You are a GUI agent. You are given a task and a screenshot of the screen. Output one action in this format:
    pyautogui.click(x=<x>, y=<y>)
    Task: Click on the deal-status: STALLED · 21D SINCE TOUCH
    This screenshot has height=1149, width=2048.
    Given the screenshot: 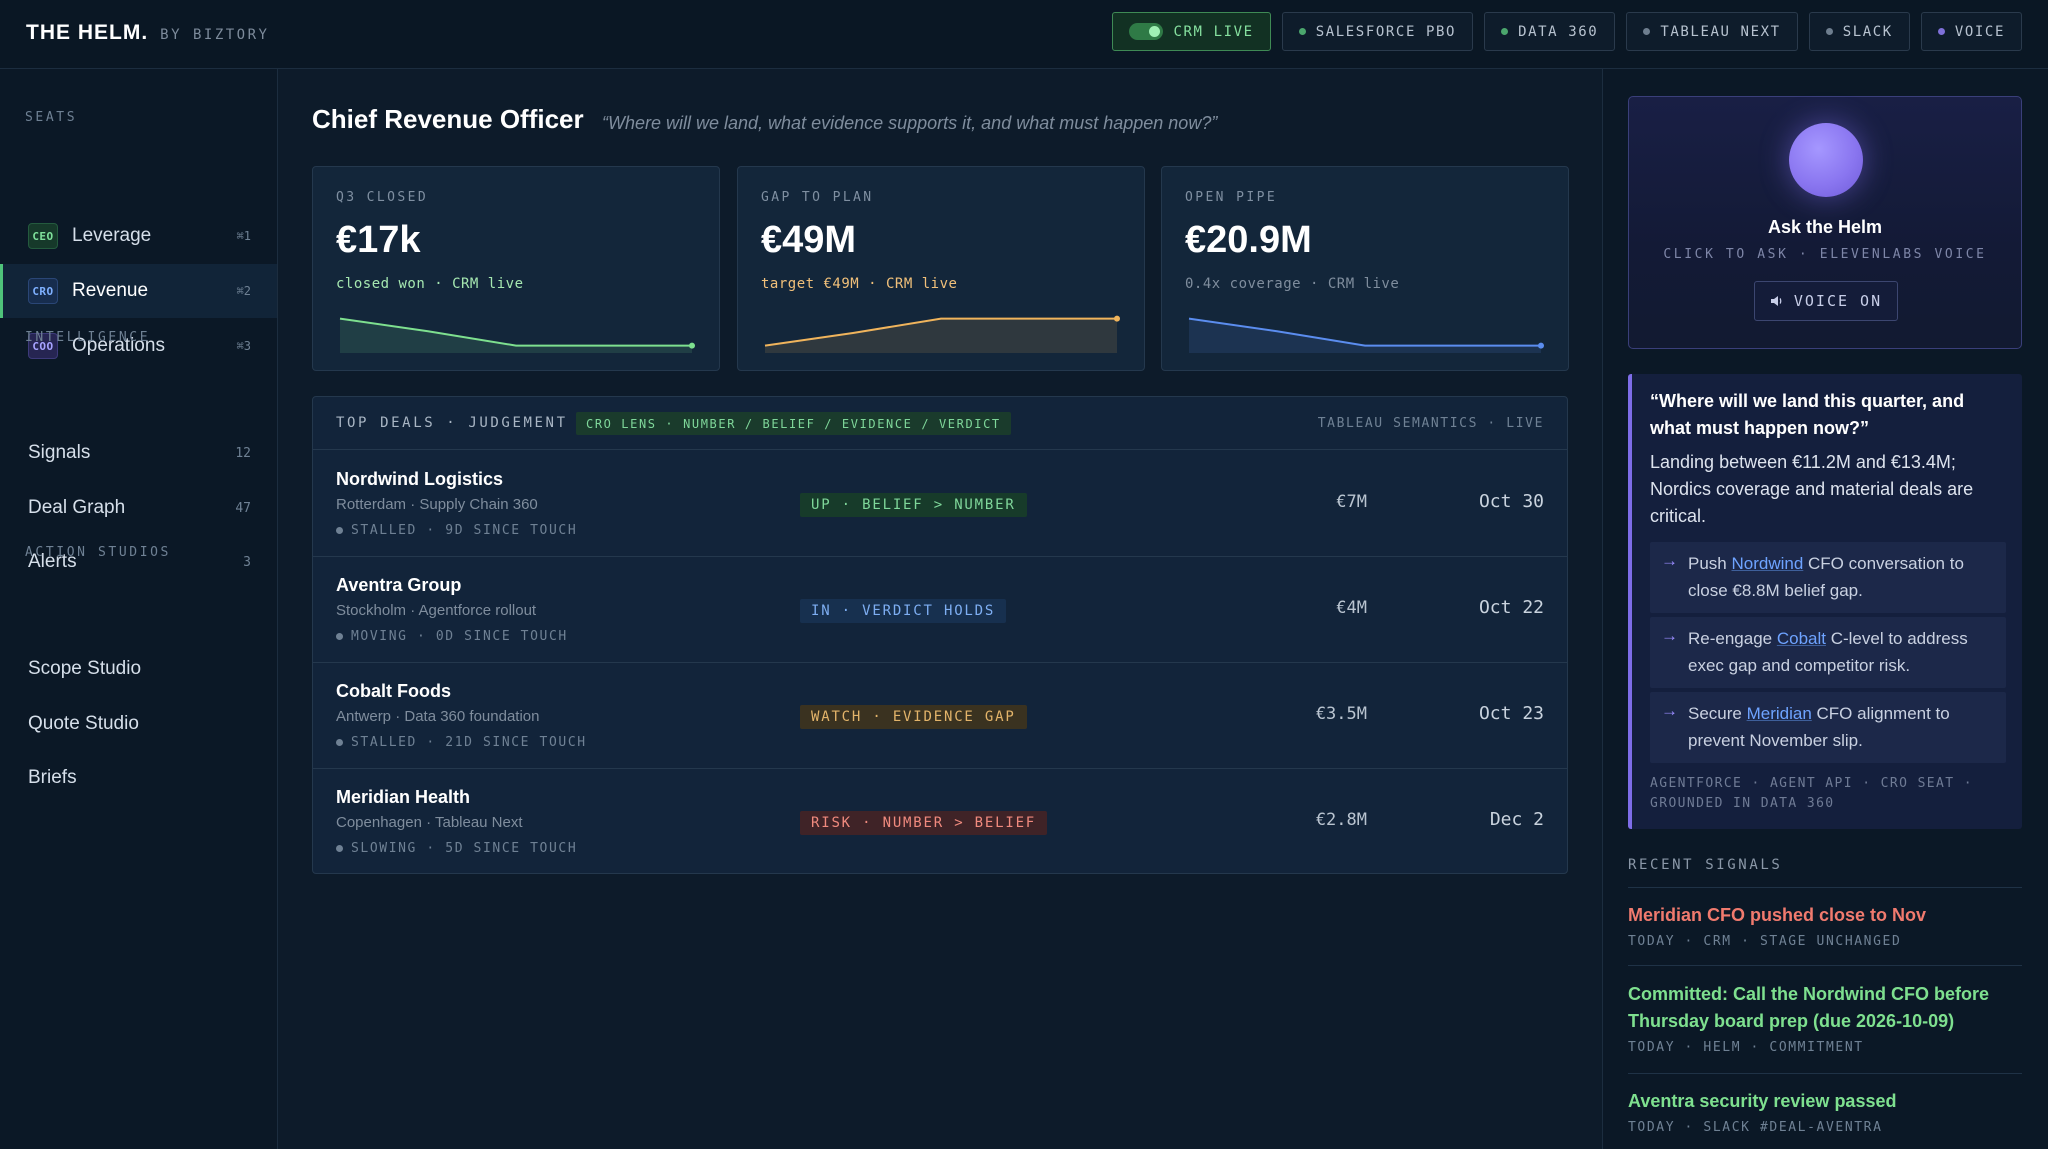 What is the action you would take?
    pyautogui.click(x=461, y=742)
    